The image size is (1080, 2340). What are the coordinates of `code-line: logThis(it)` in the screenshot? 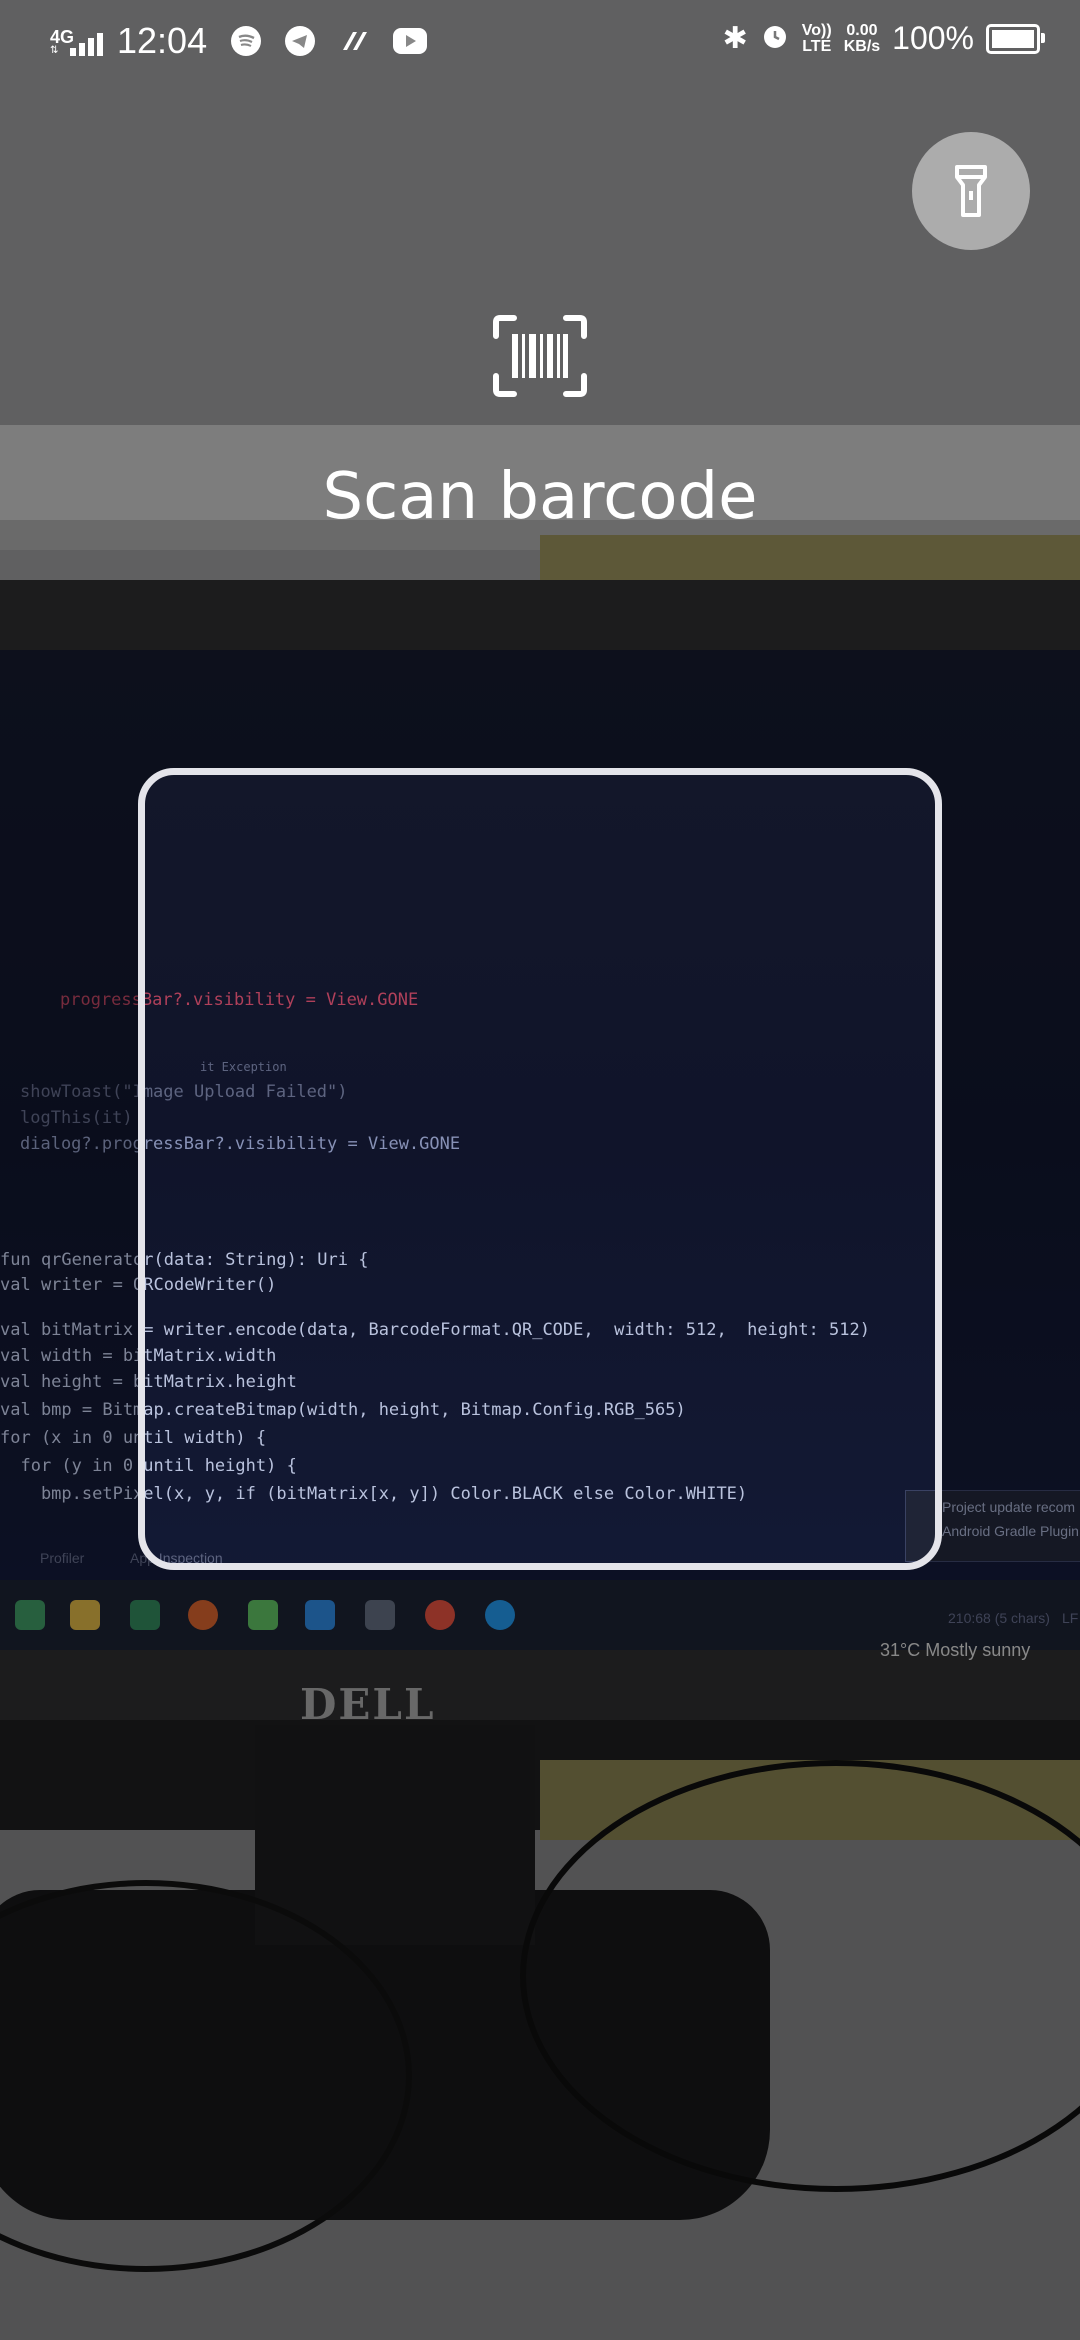 It's located at (76, 1118).